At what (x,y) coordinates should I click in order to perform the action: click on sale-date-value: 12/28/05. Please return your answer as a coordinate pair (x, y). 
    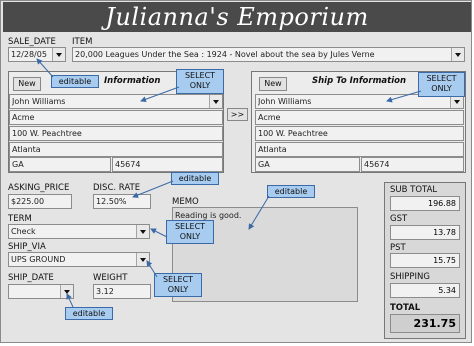
    Looking at the image, I should click on (29, 54).